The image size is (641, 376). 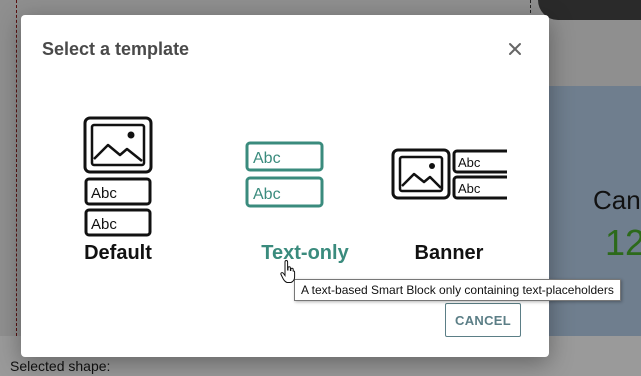 I want to click on text-only-template-icon: Abc Abc, so click(x=284, y=174).